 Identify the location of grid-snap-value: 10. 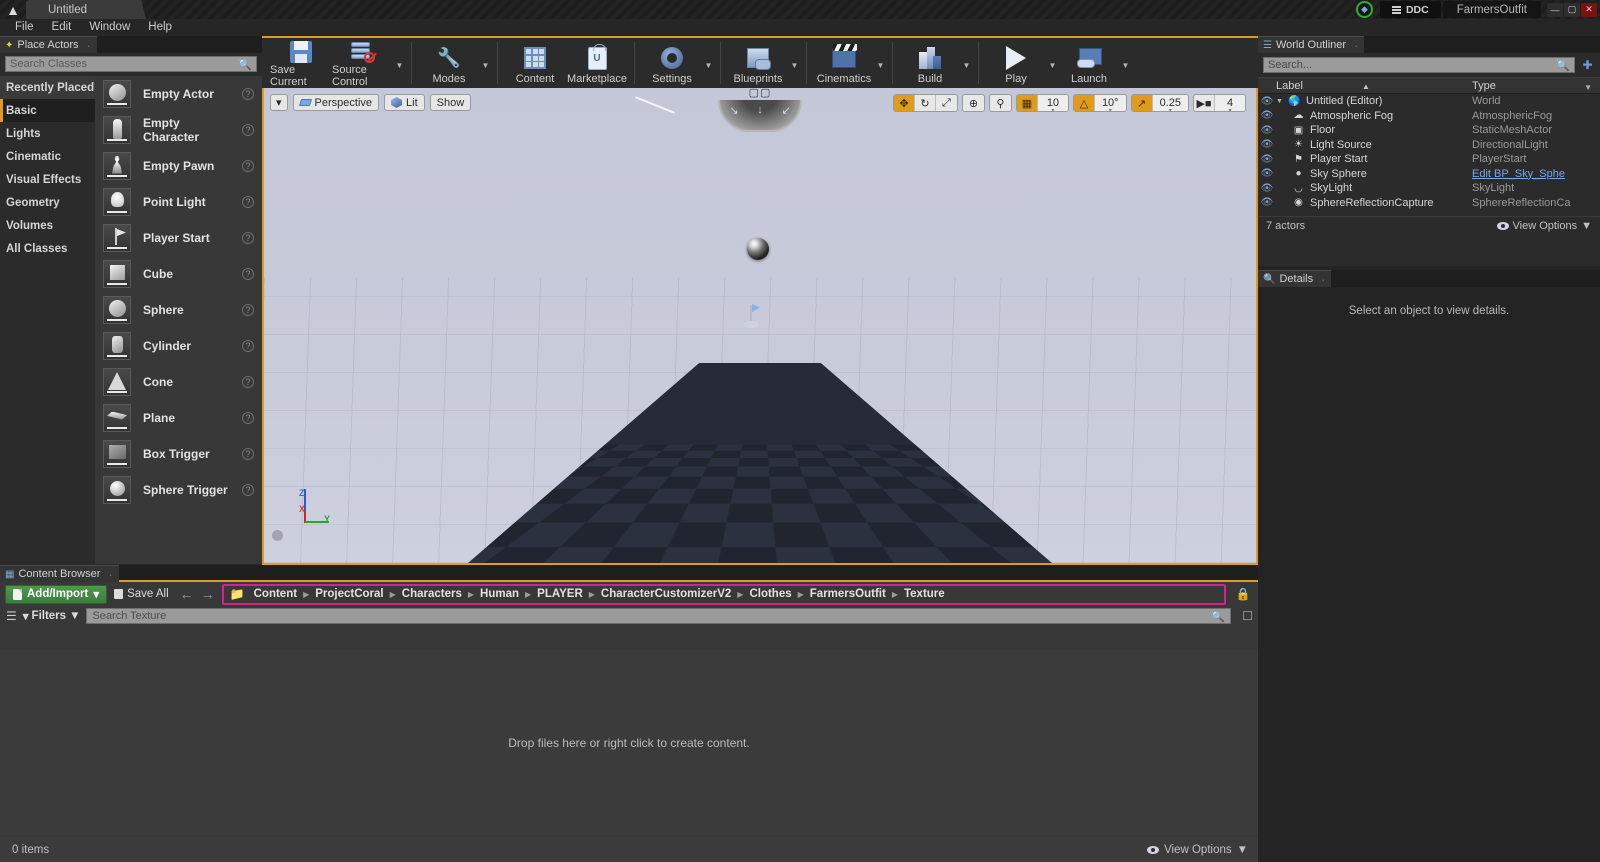
(1052, 103).